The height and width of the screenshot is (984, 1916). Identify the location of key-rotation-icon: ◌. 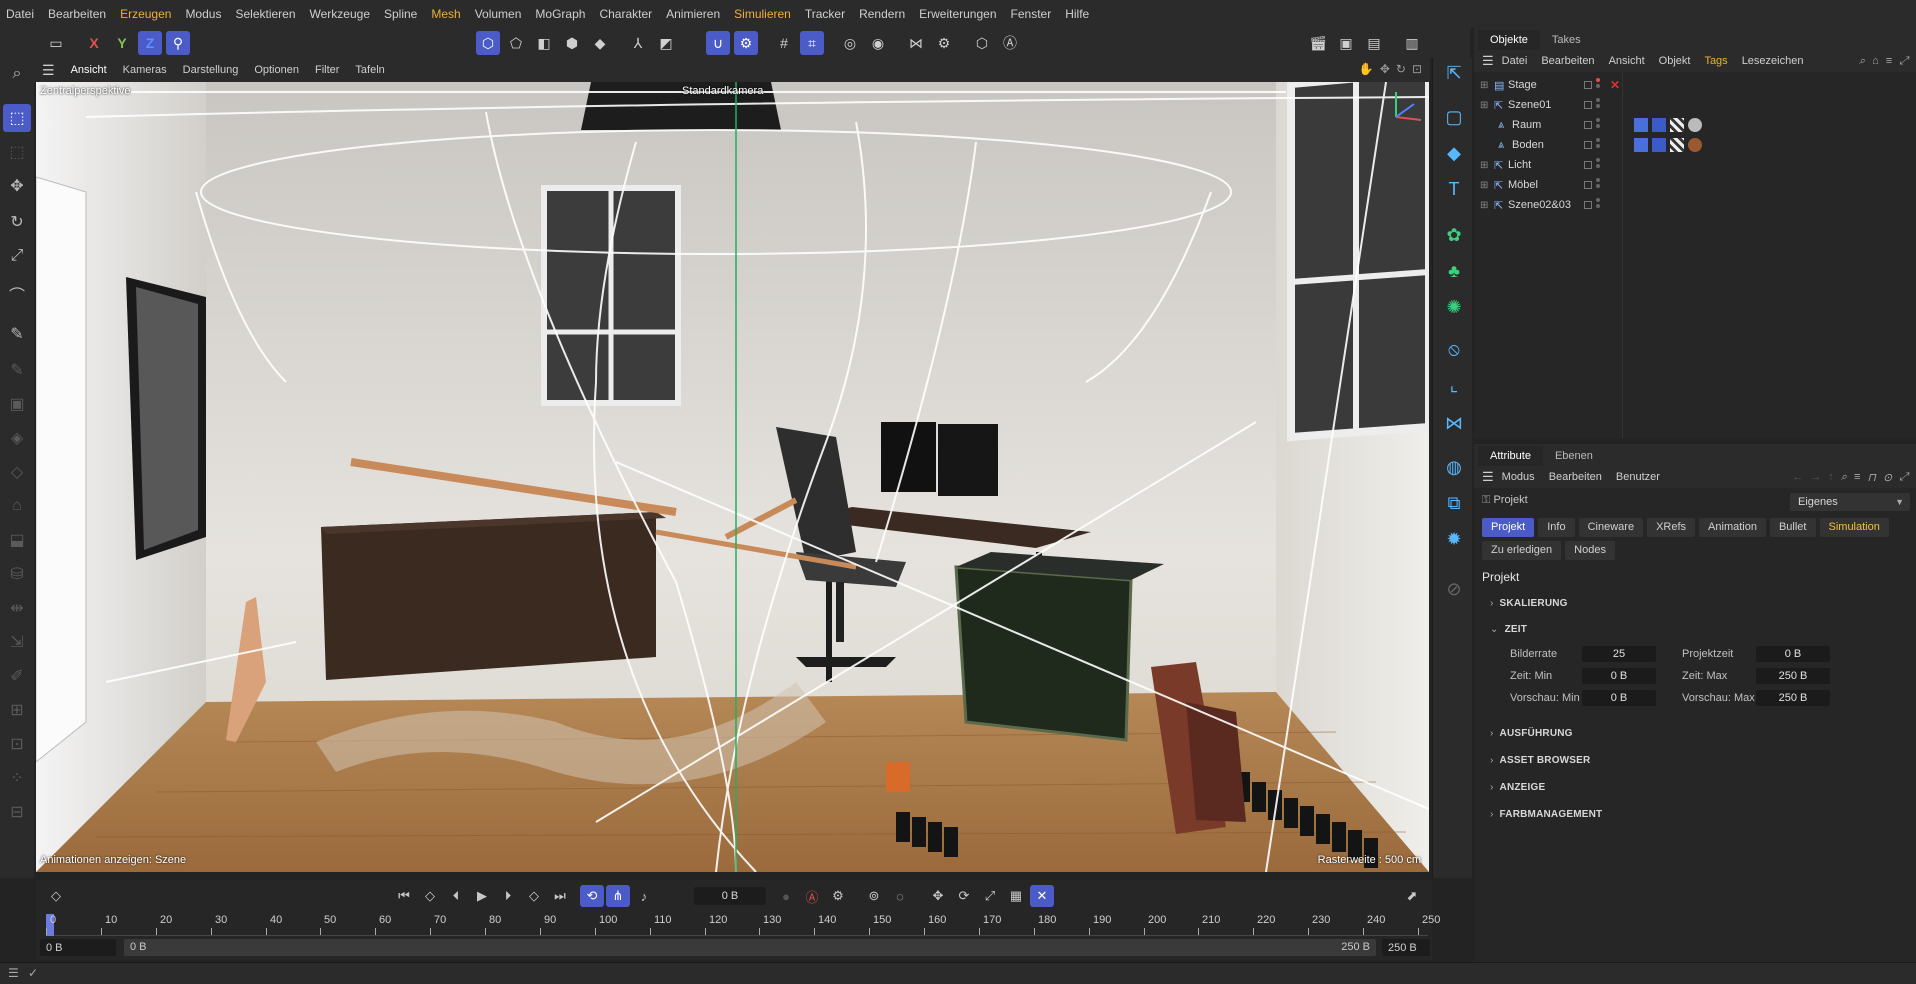
(900, 896).